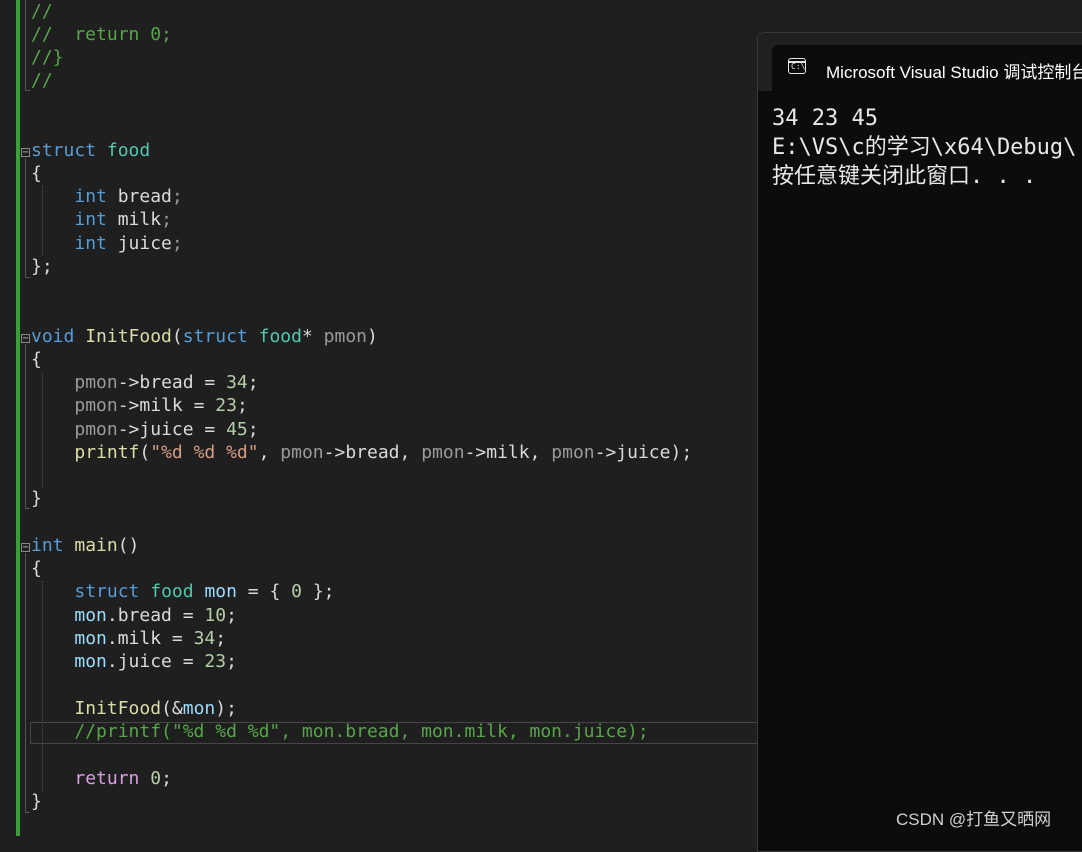  Describe the element at coordinates (372, 452) in the screenshot. I see `code-token: ->bread,` at that location.